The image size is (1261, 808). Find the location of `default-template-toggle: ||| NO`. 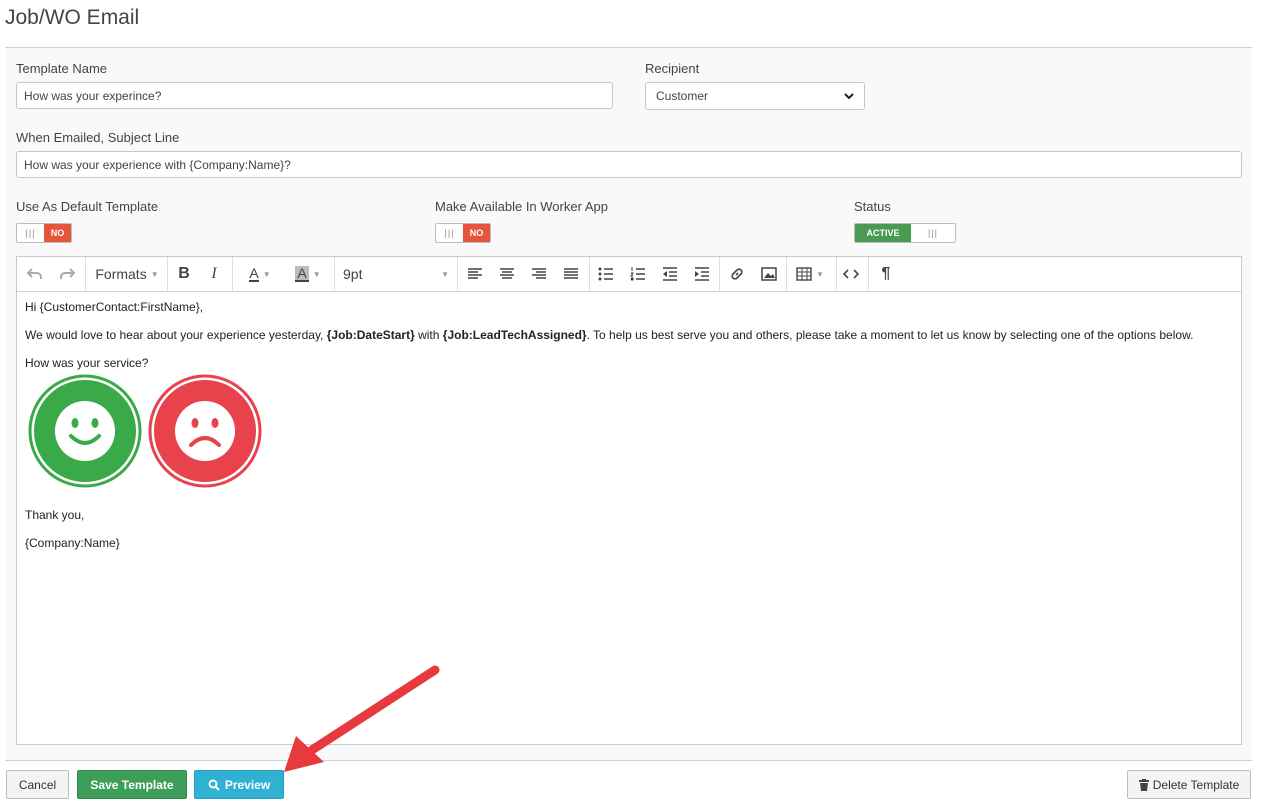

default-template-toggle: ||| NO is located at coordinates (44, 233).